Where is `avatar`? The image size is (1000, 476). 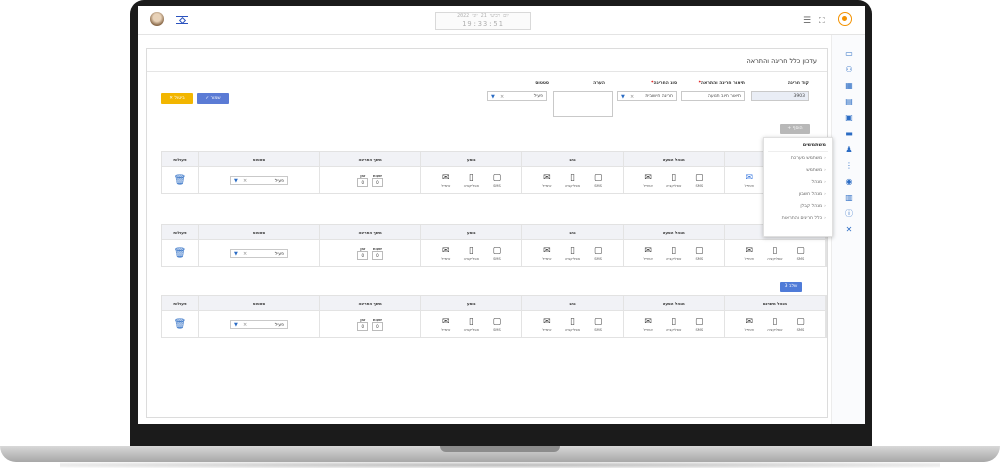 avatar is located at coordinates (157, 19).